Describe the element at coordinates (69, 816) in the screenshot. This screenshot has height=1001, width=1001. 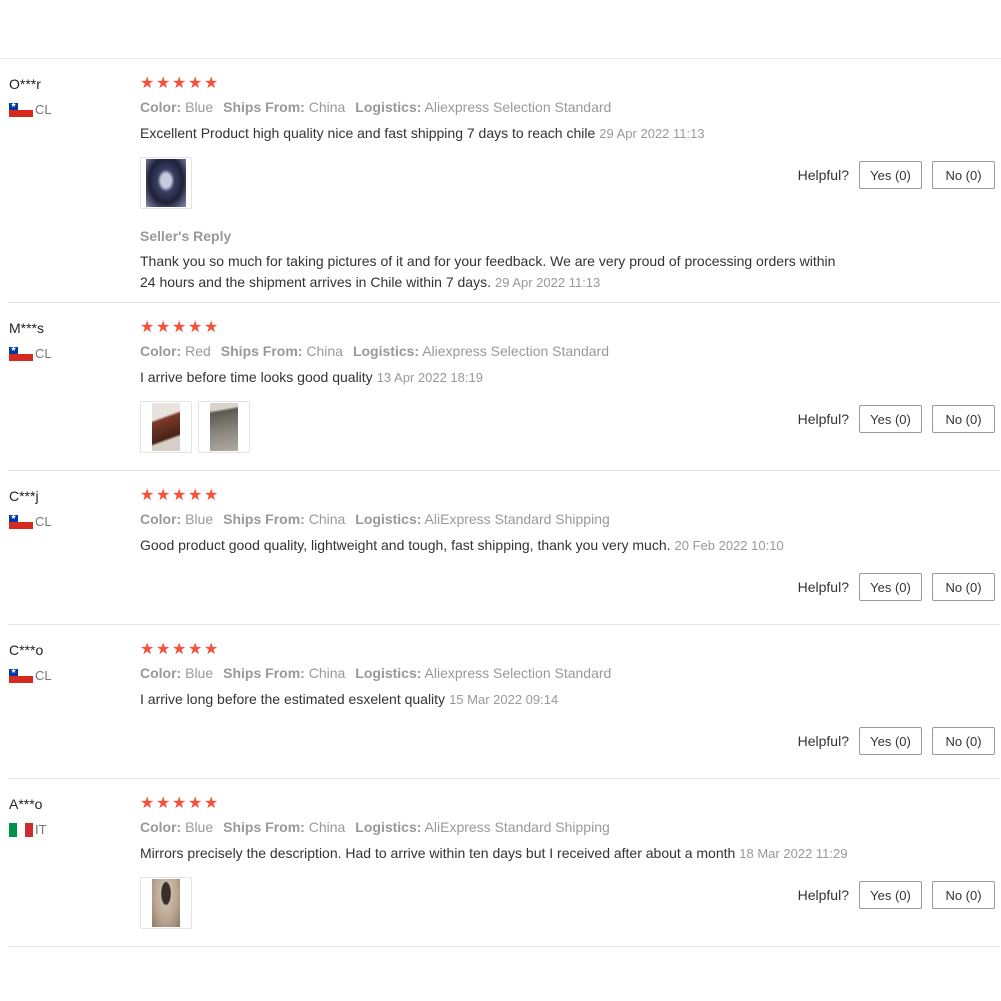
I see `reviewer-info: A***o IT` at that location.